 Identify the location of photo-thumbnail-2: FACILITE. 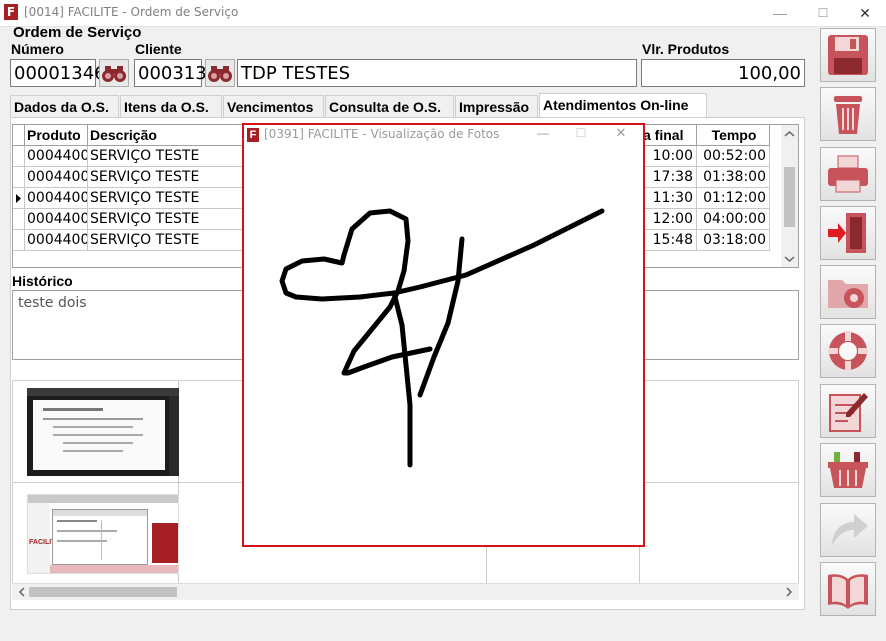
(103, 534).